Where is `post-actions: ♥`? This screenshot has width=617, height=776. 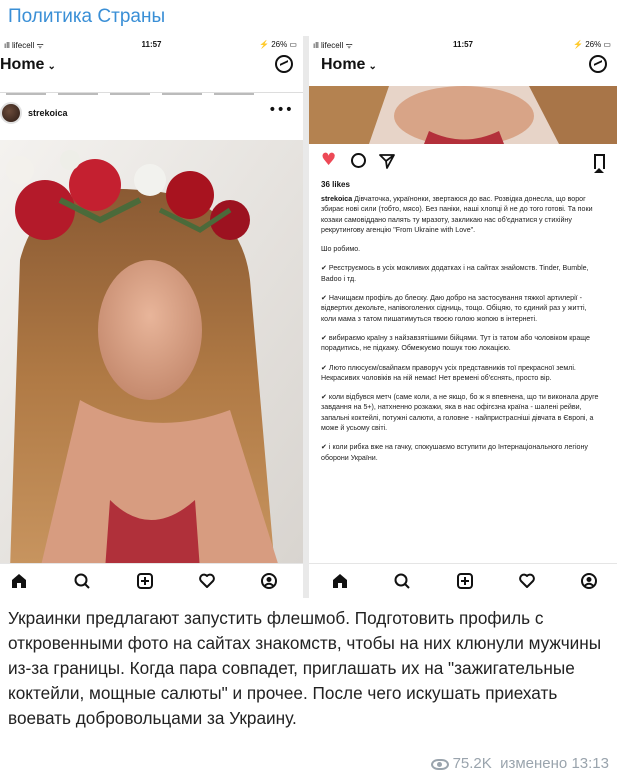
post-actions: ♥ is located at coordinates (463, 161).